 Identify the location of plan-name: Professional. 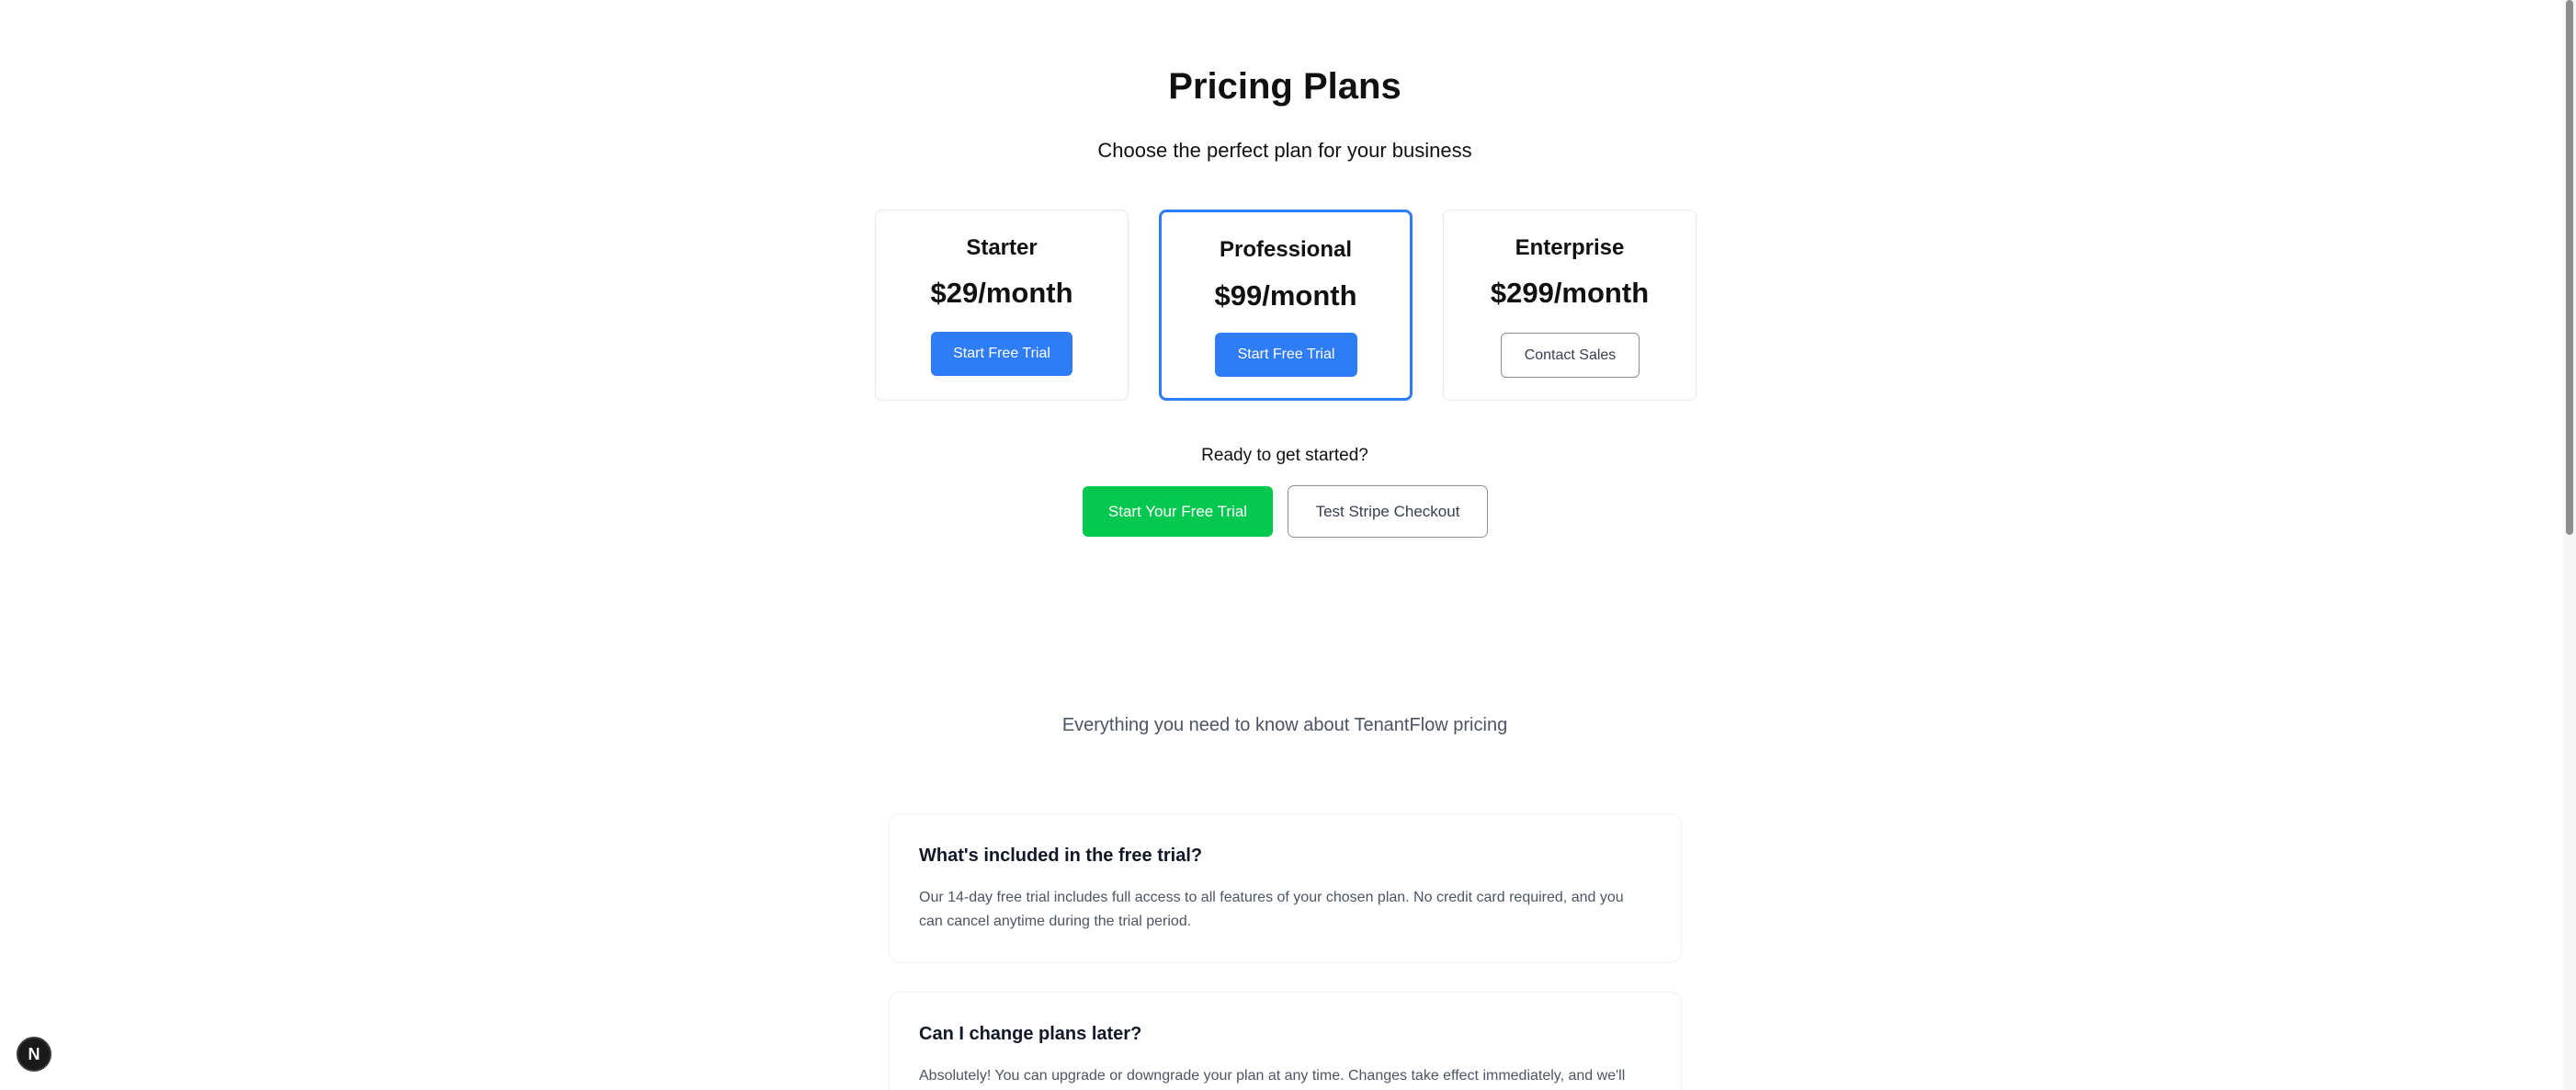
(1286, 249).